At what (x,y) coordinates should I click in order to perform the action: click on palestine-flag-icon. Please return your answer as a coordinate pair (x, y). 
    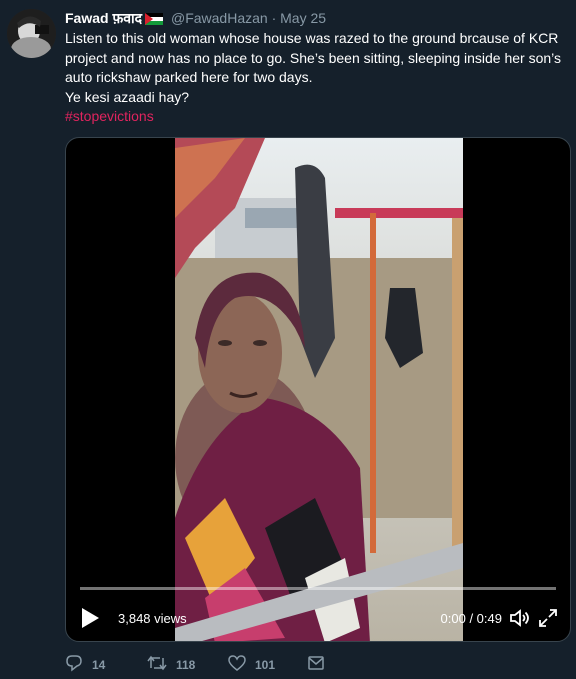
    Looking at the image, I should click on (154, 20).